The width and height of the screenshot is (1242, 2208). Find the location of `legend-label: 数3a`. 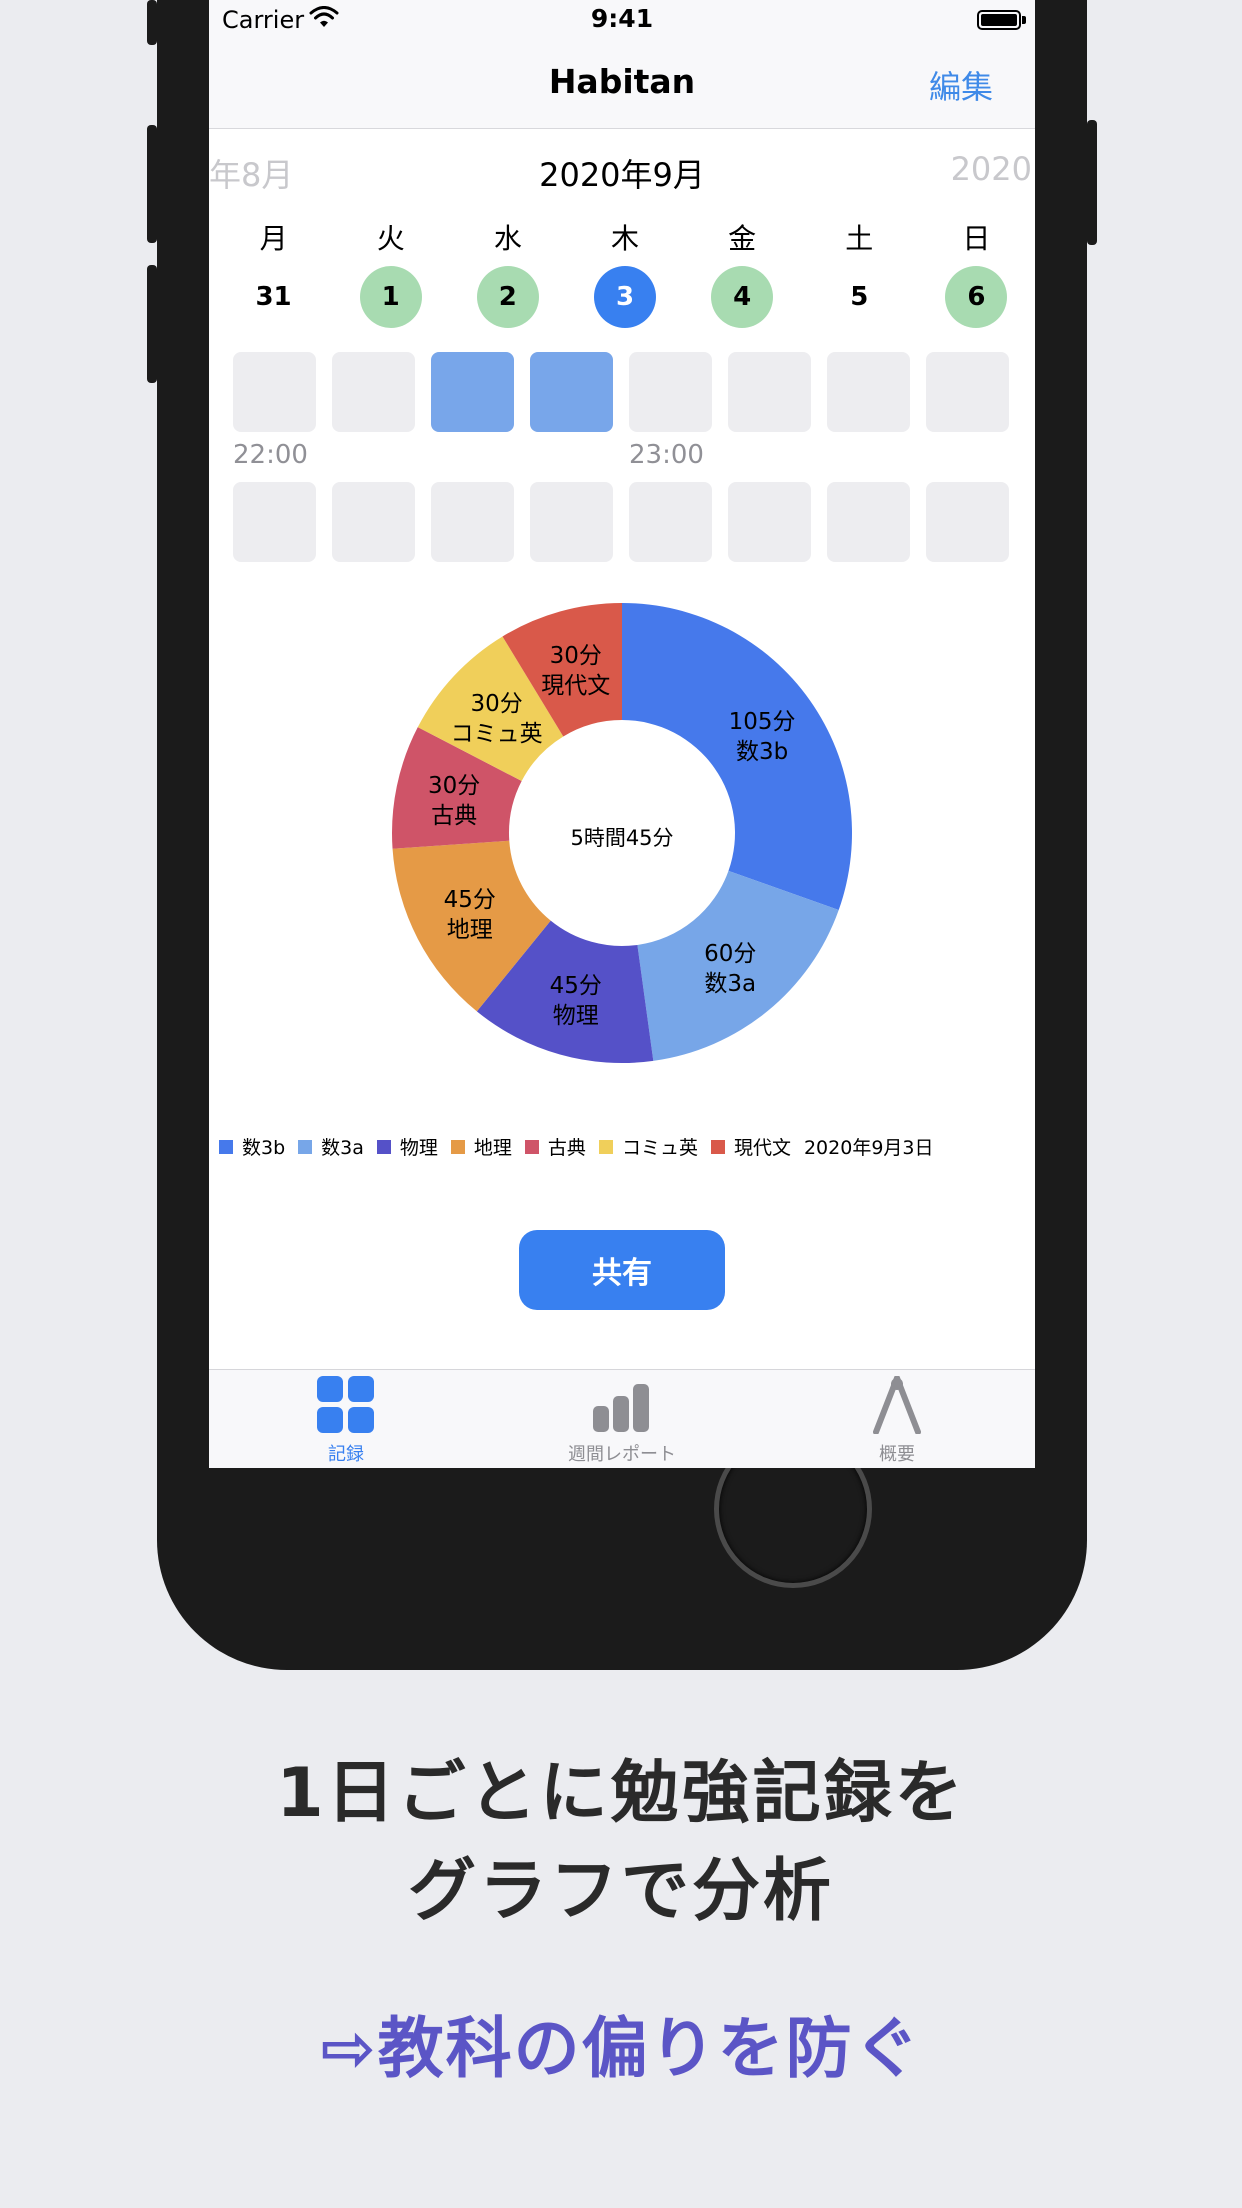

legend-label: 数3a is located at coordinates (342, 1148).